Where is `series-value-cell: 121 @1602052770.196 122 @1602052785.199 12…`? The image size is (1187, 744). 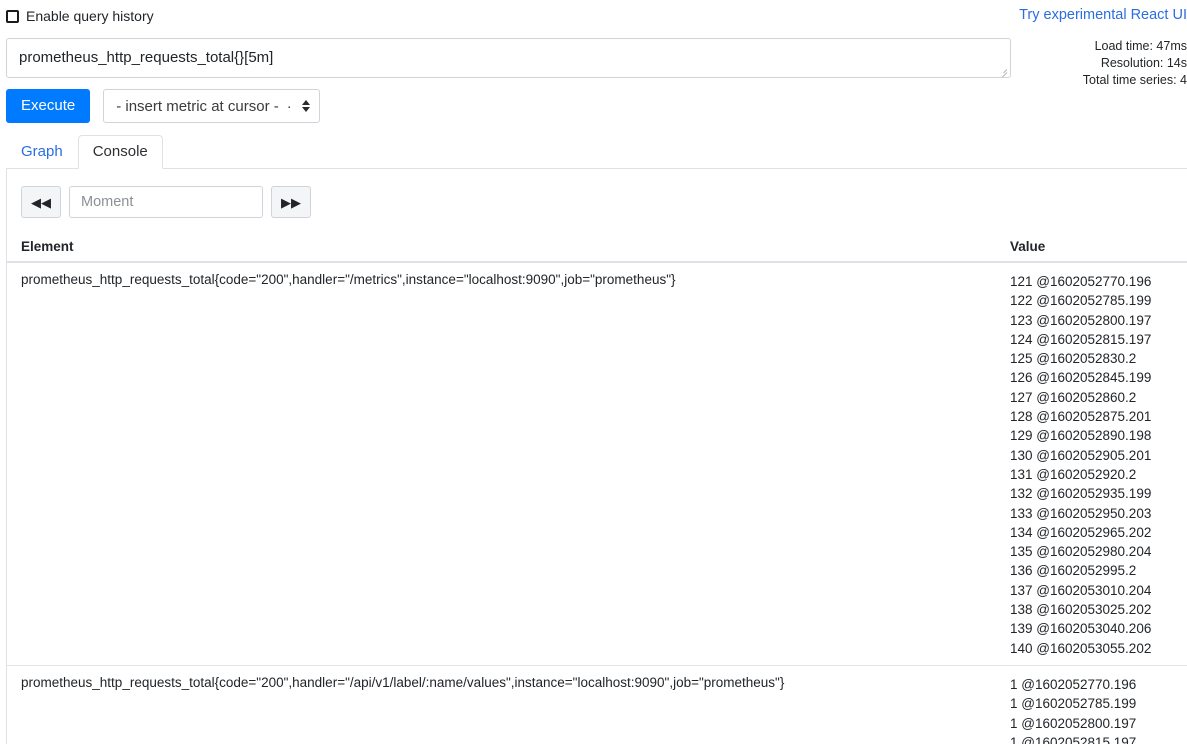
series-value-cell: 121 @1602052770.196 122 @1602052785.199 12… is located at coordinates (1095, 465).